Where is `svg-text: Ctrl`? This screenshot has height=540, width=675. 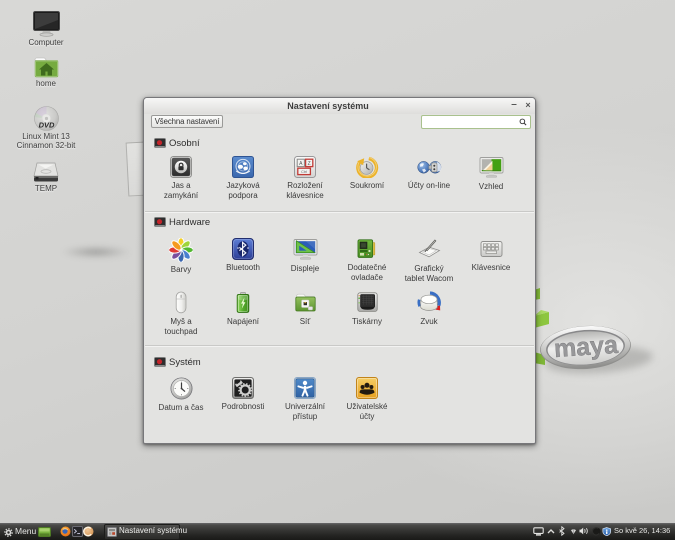 svg-text: Ctrl is located at coordinates (304, 172).